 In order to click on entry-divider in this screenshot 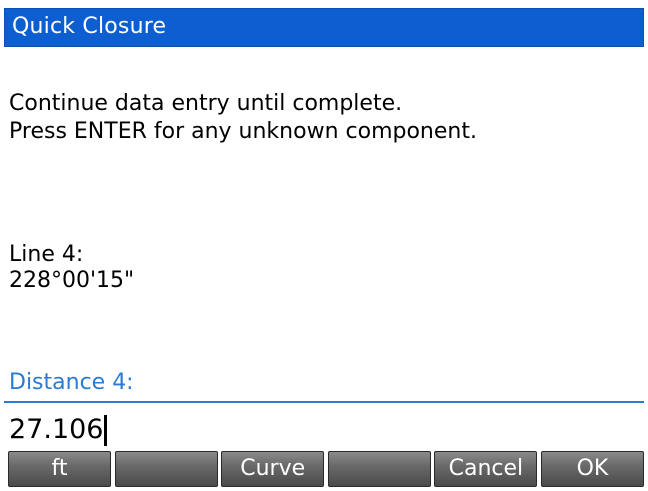, I will do `click(324, 402)`.